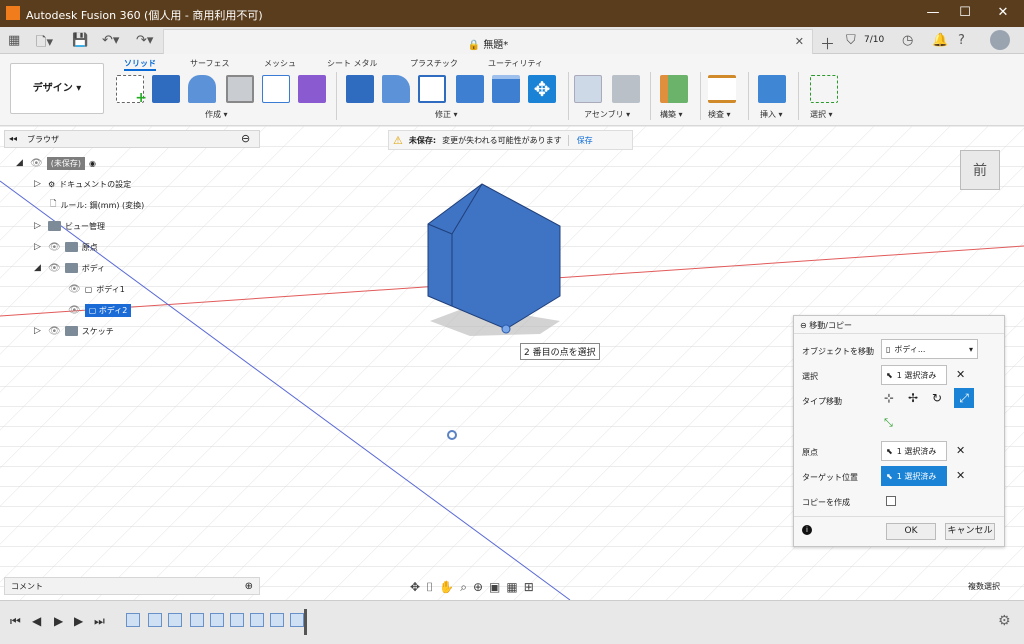  Describe the element at coordinates (907, 40) in the screenshot. I see `clock-icon: ◷` at that location.